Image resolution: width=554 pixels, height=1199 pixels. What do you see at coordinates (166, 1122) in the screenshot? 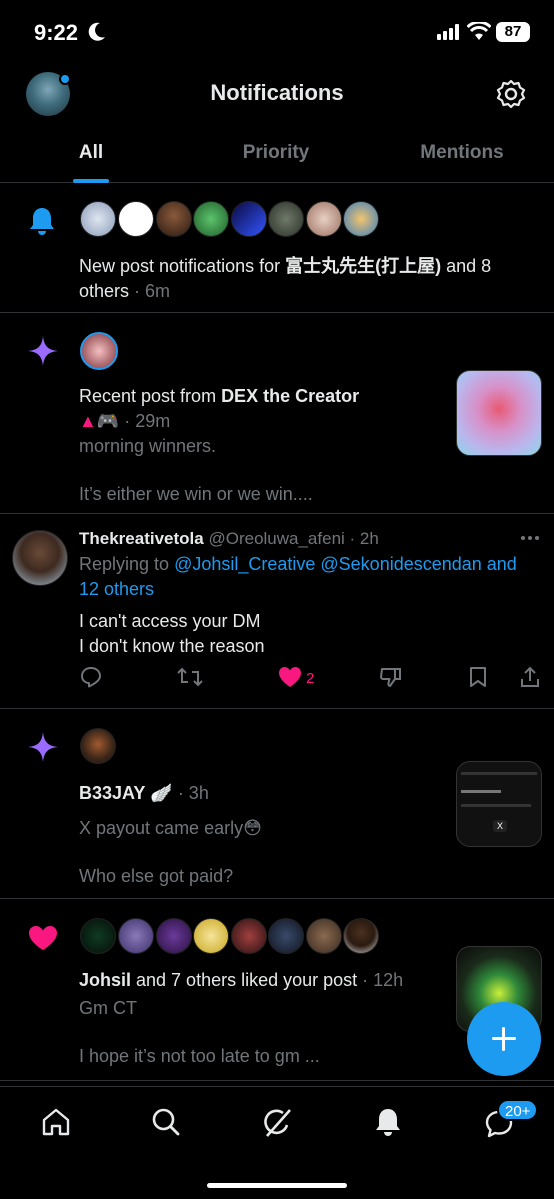
I see `search-icon` at bounding box center [166, 1122].